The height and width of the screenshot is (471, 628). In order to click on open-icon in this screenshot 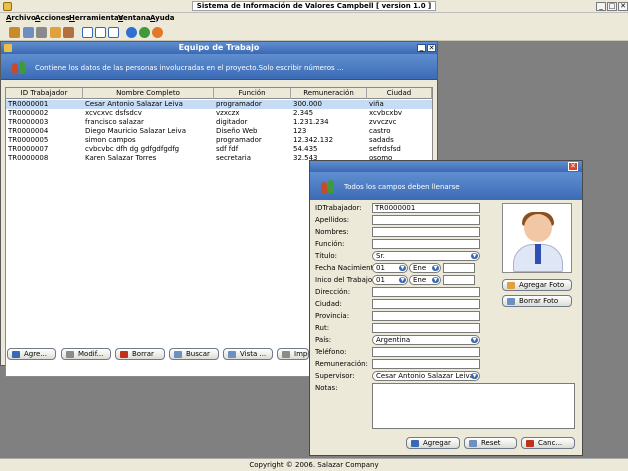, I will do `click(14, 32)`.